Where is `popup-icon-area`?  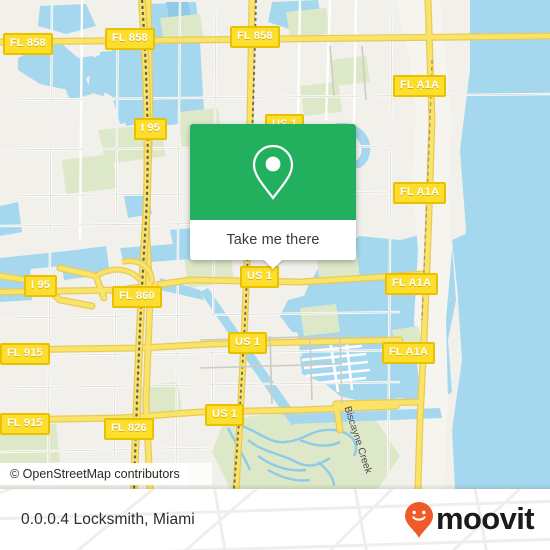 popup-icon-area is located at coordinates (273, 172).